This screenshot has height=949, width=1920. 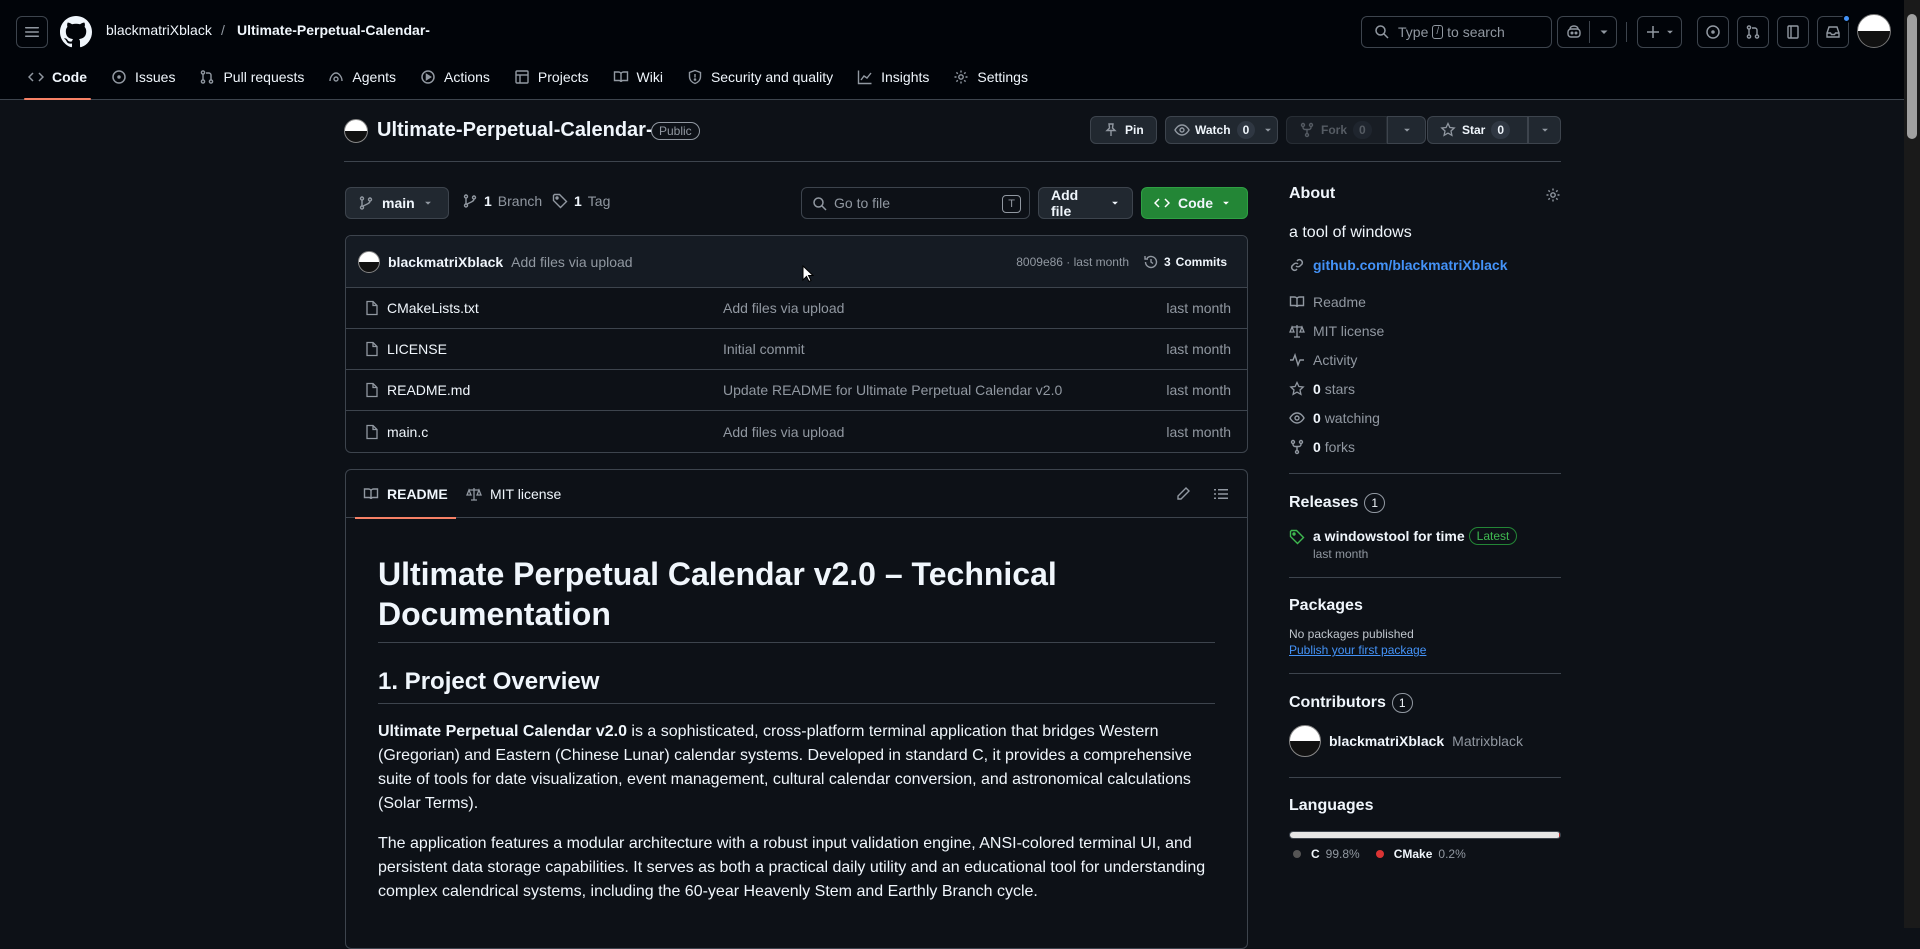 What do you see at coordinates (1425, 503) in the screenshot?
I see `releases-heading: Releases 1` at bounding box center [1425, 503].